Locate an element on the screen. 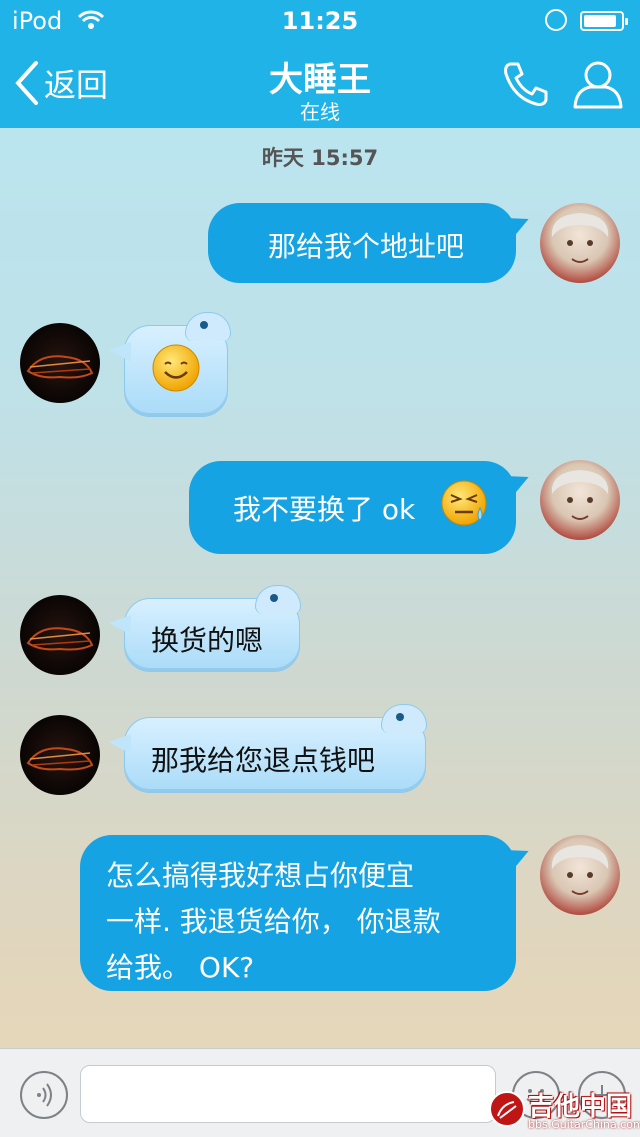  watermark: 吉他中国 bbs.GuitarChina.com is located at coordinates (564, 1109).